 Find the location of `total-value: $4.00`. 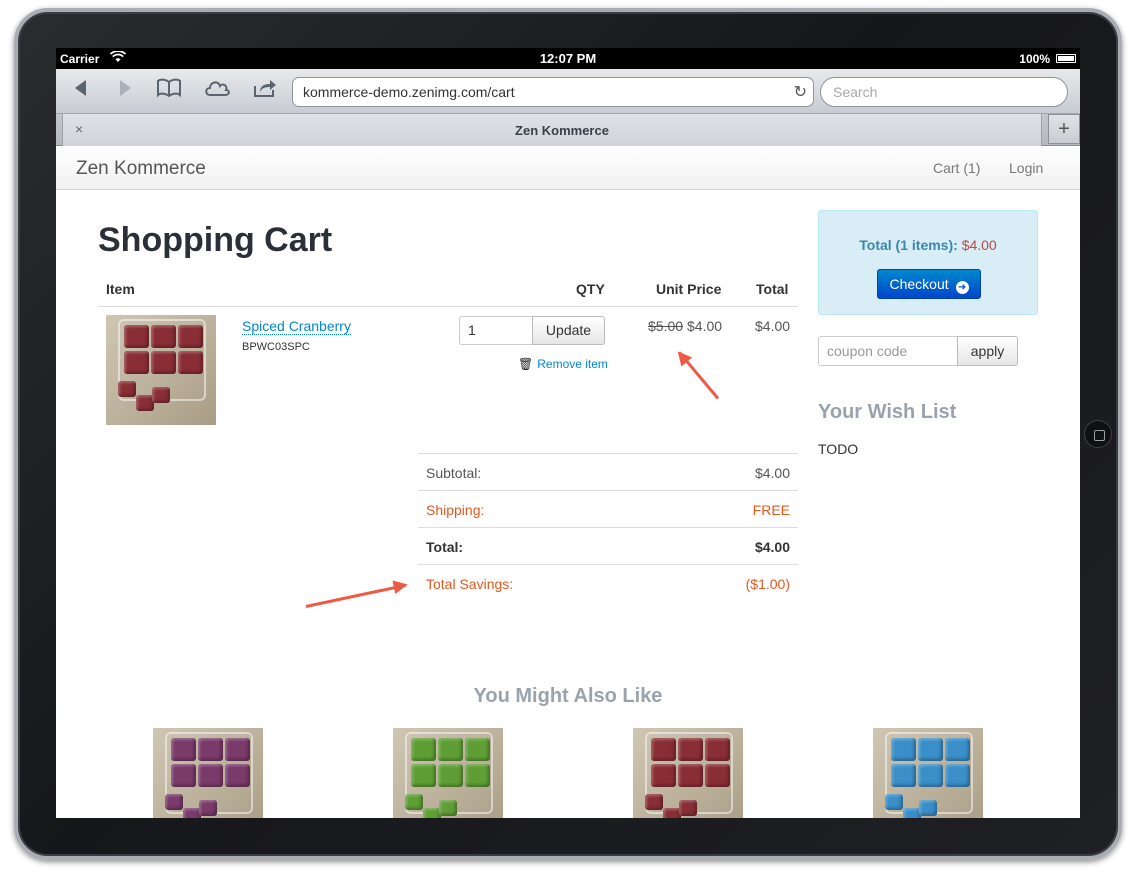

total-value: $4.00 is located at coordinates (772, 547).